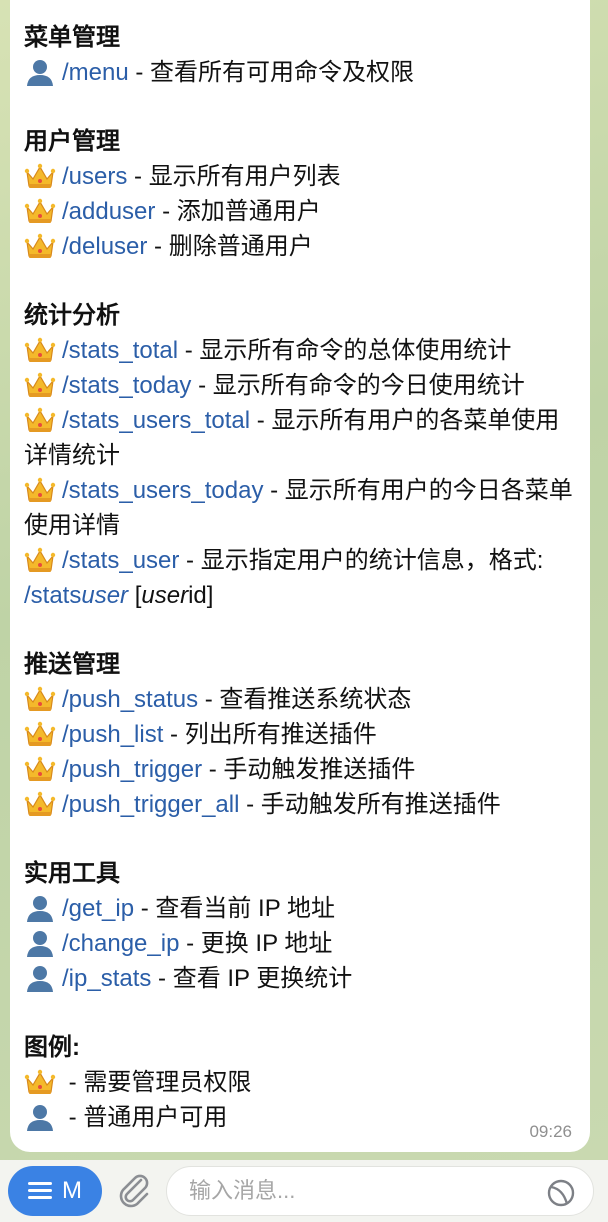  What do you see at coordinates (230, 246) in the screenshot?
I see `command-description: - 删除普通用户` at bounding box center [230, 246].